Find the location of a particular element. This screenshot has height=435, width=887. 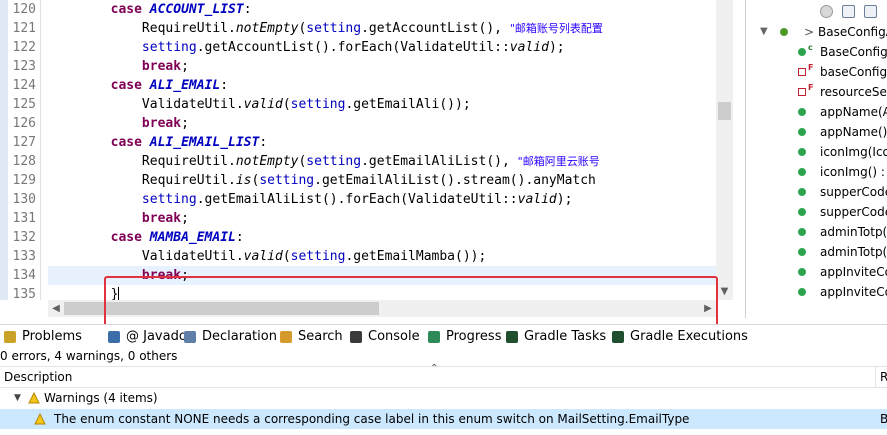

line-number: 126 is located at coordinates (24, 123).